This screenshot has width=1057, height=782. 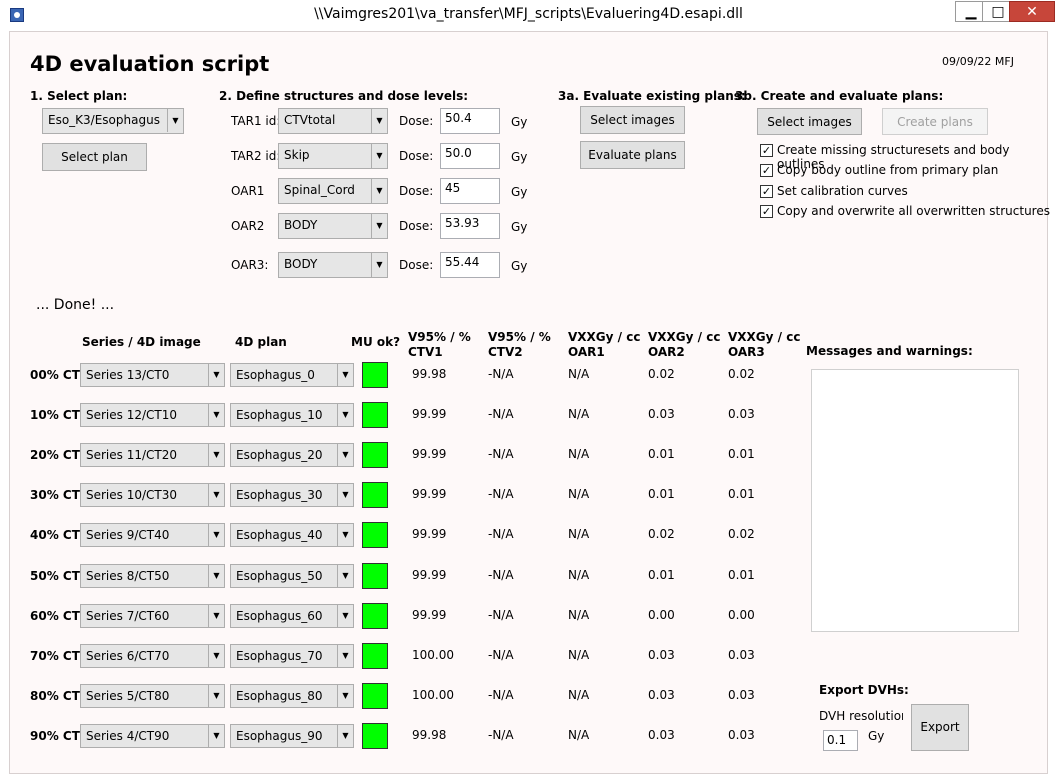 I want to click on structure-dropdown: Spinal_Cord ▼, so click(x=333, y=191).